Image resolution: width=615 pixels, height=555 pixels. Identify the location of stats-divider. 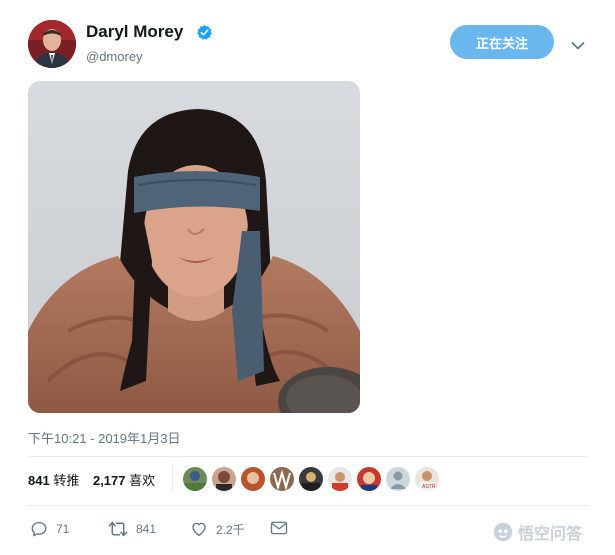
(172, 478).